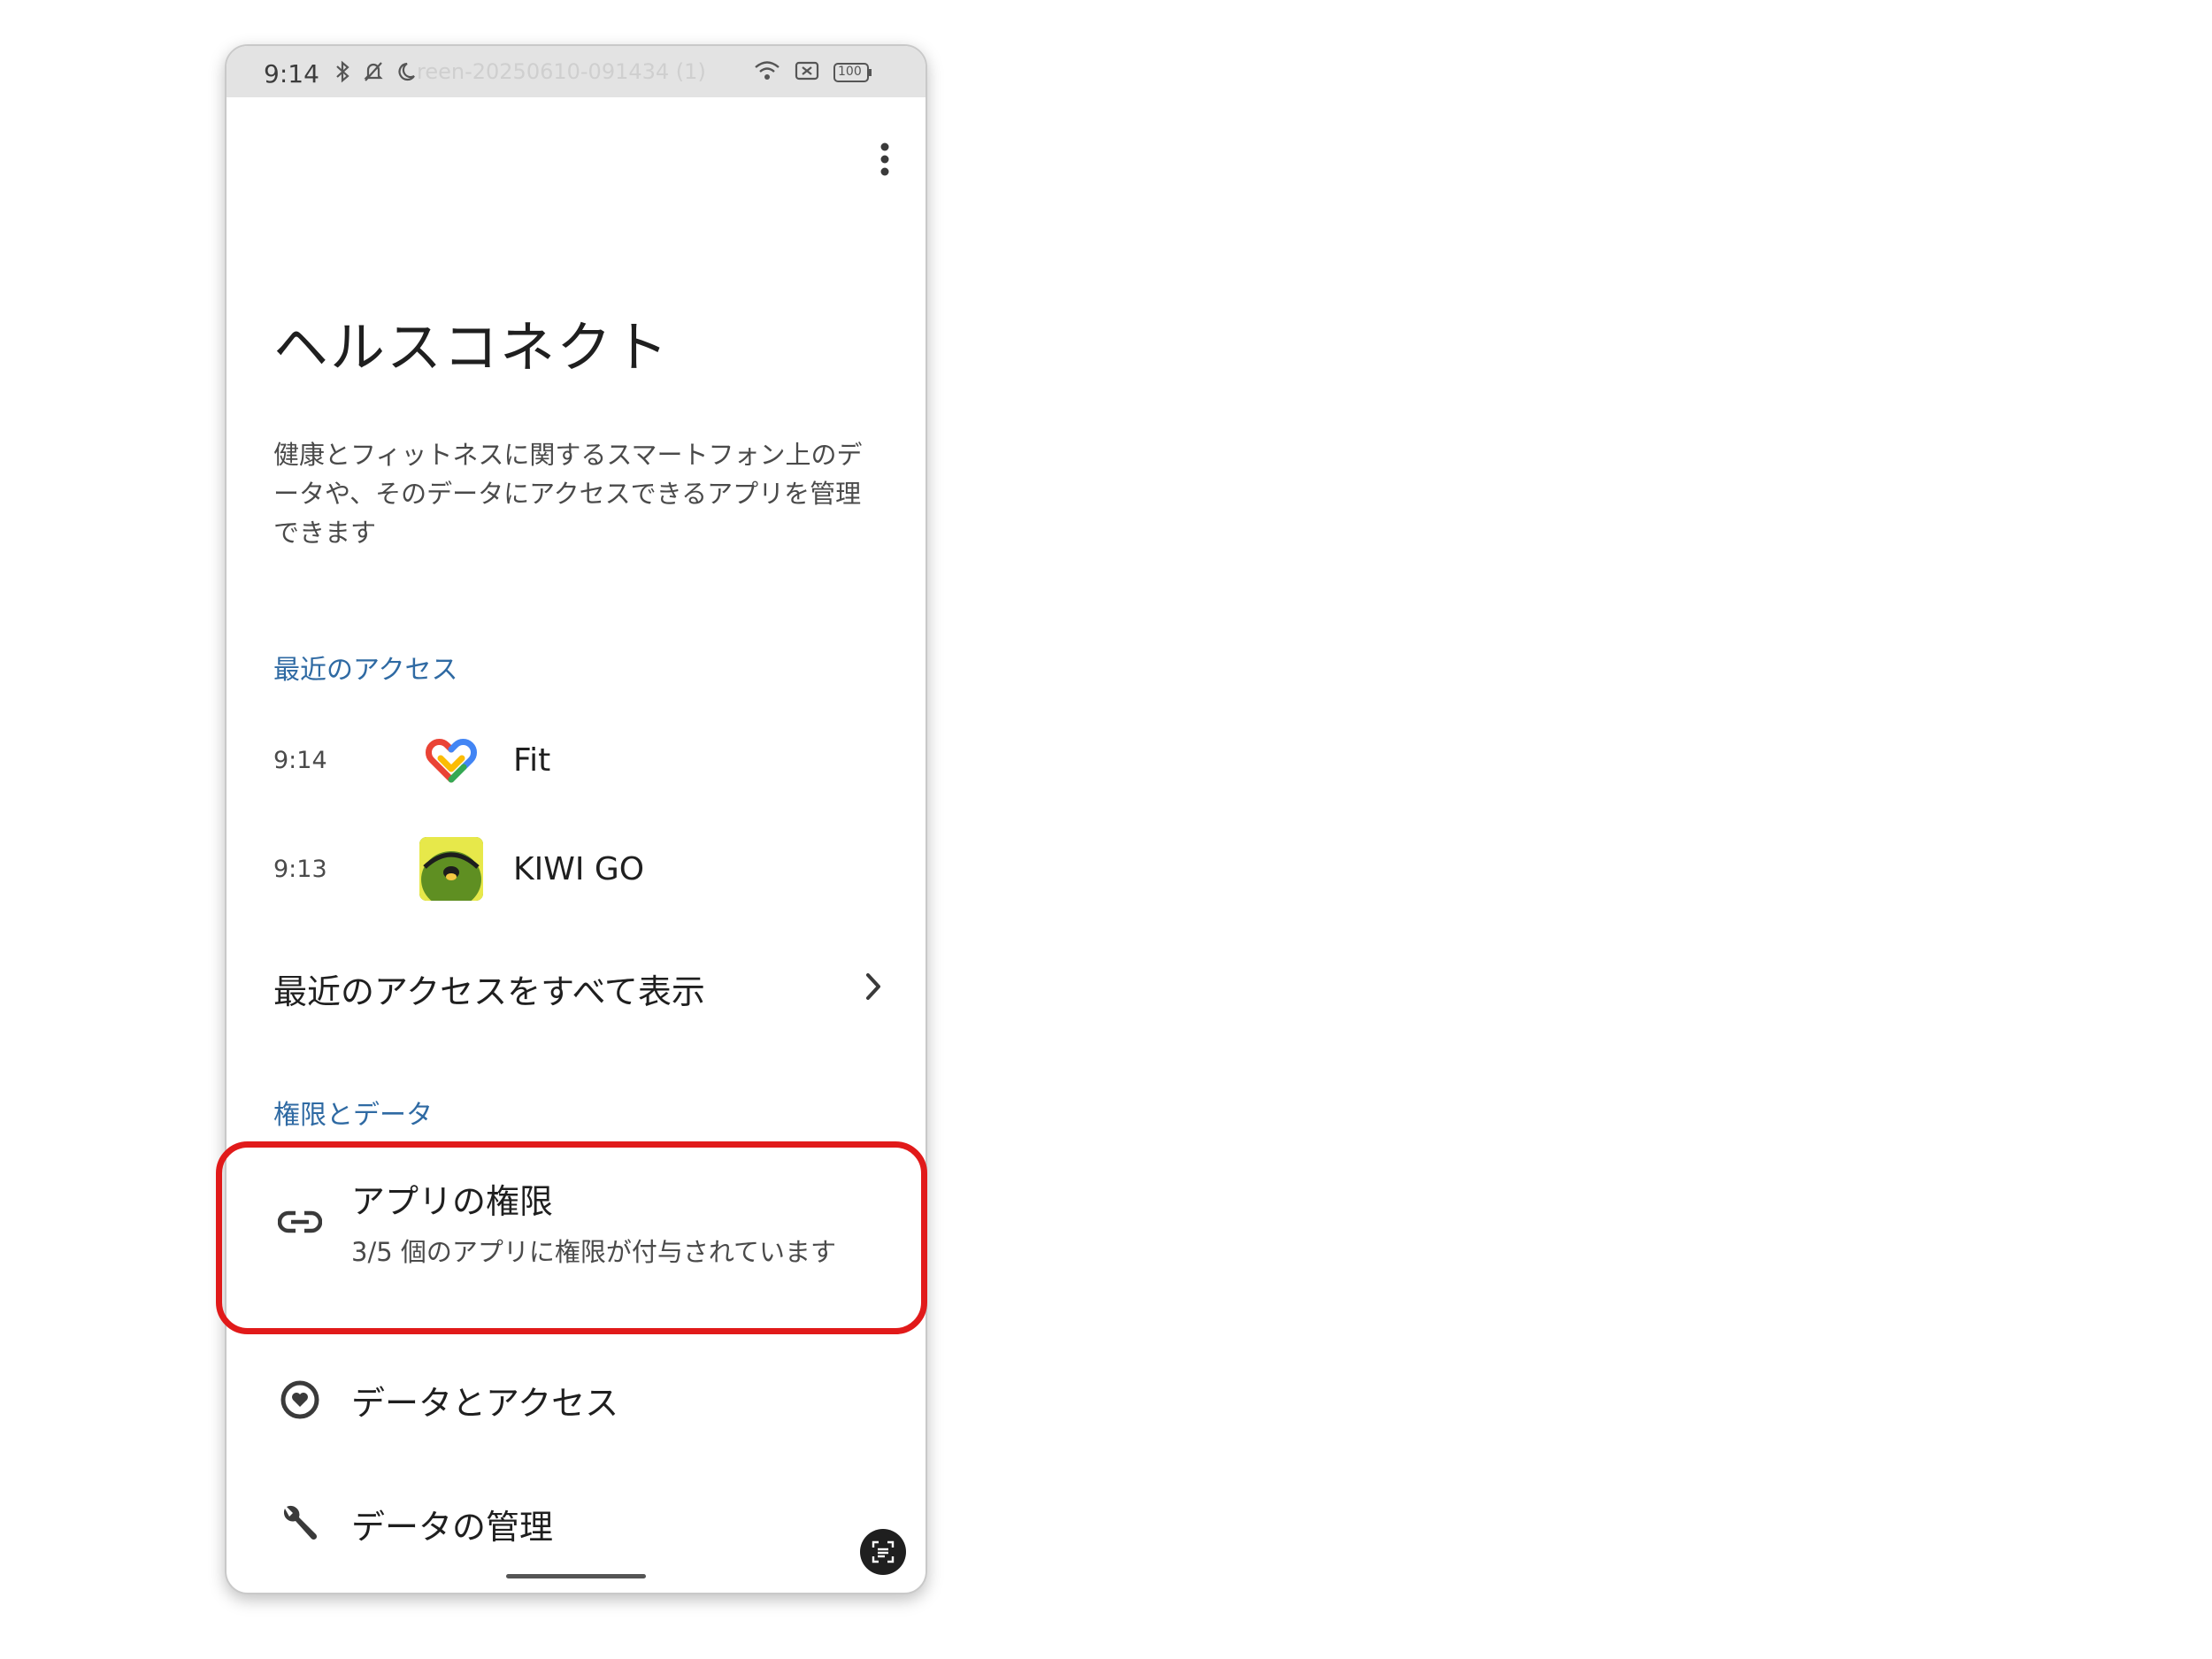 The width and height of the screenshot is (2212, 1659). I want to click on screenshot-filename-overlay: reen-20250610-091434 (1), so click(561, 72).